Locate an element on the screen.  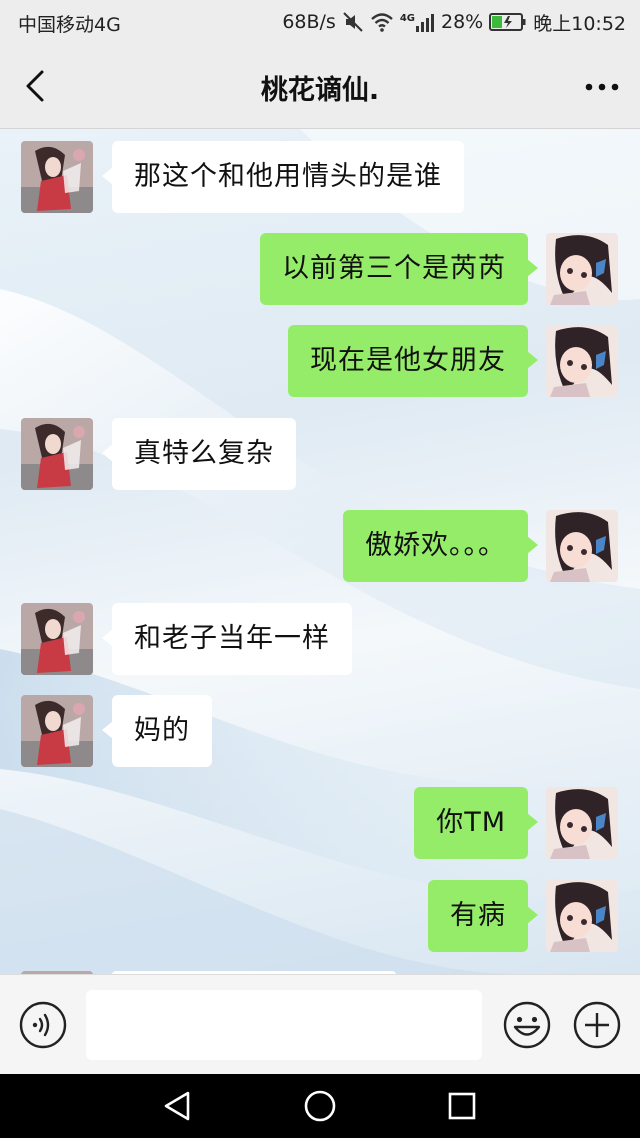
message-bubble: 傲娇欢。。。 is located at coordinates (440, 546).